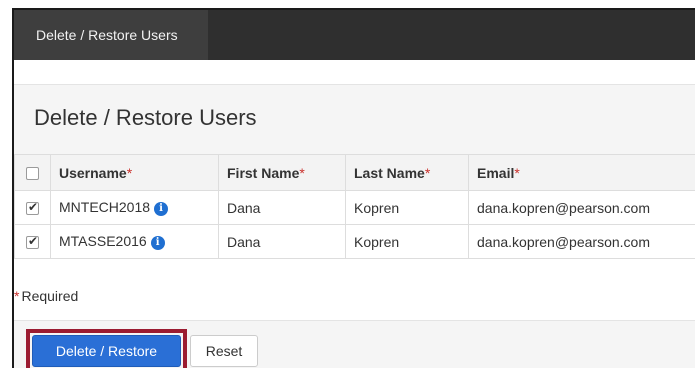 This screenshot has height=368, width=695. I want to click on reset-button: Reset, so click(224, 351).